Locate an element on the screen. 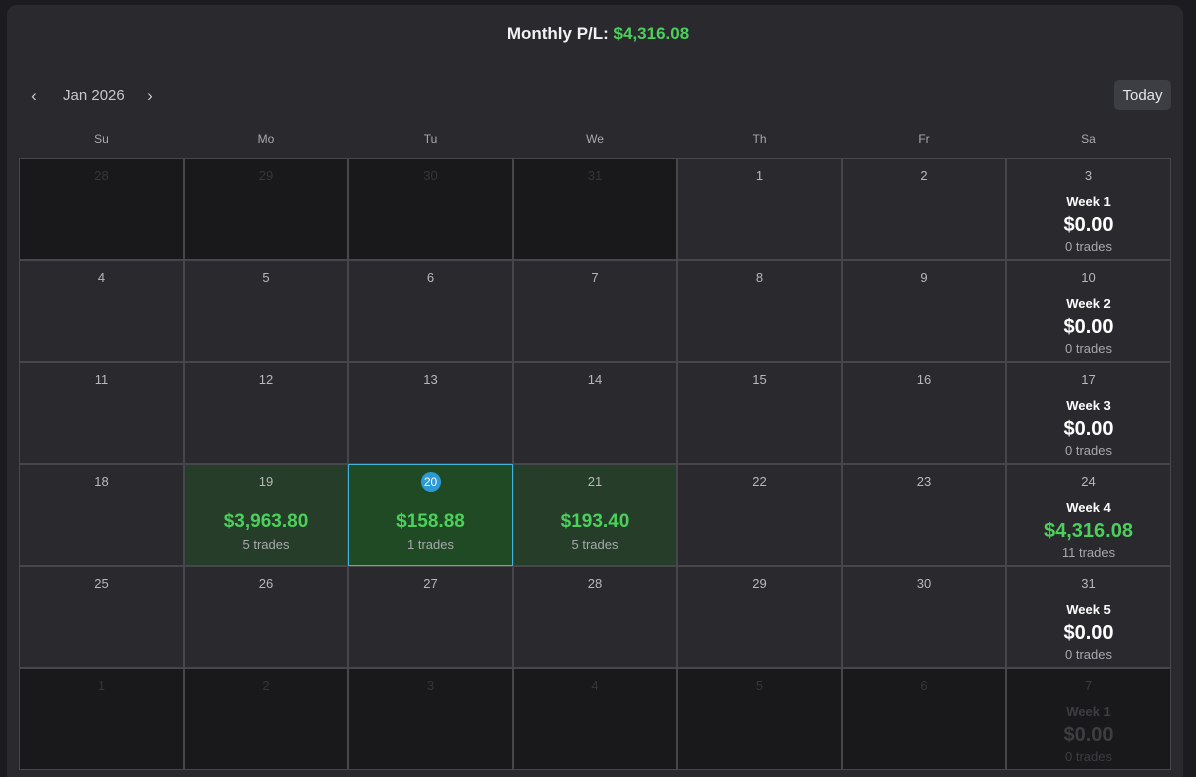 This screenshot has width=1196, height=777. weekday-0: Su is located at coordinates (101, 139).